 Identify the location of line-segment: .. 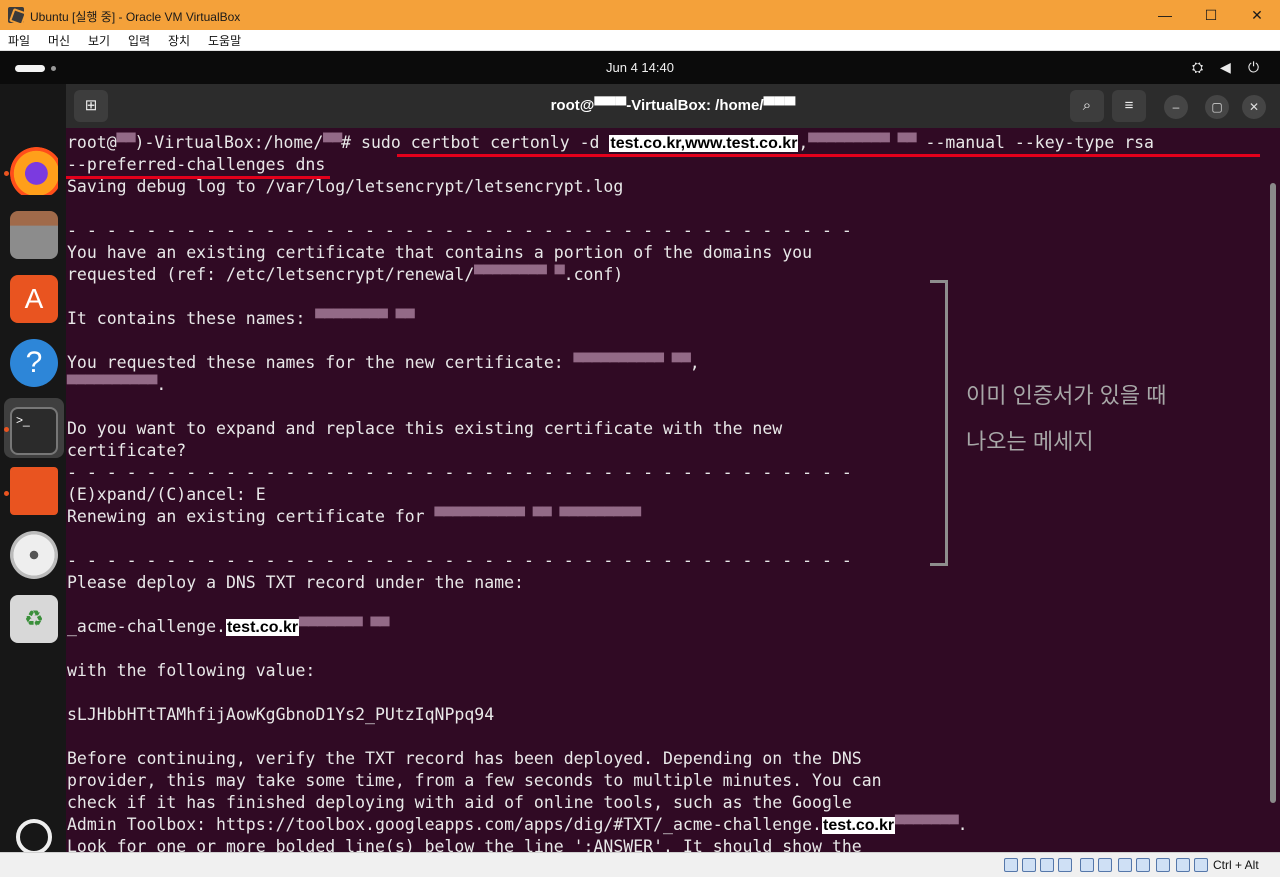
(161, 384).